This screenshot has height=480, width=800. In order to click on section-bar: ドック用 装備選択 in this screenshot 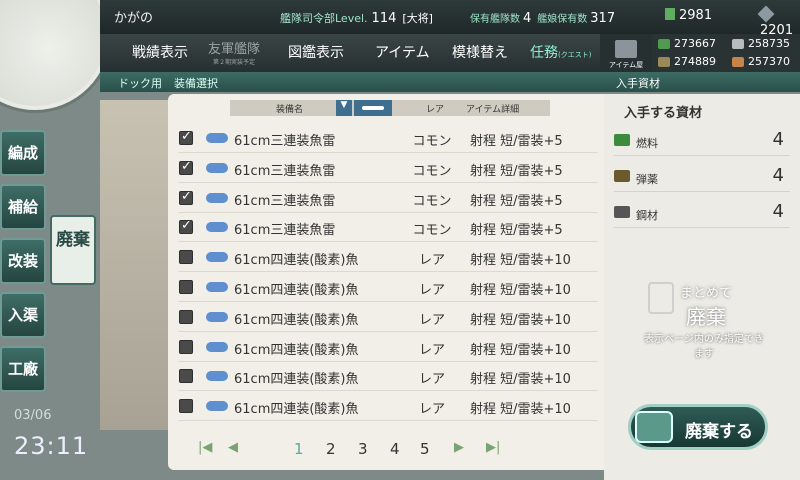, I will do `click(350, 82)`.